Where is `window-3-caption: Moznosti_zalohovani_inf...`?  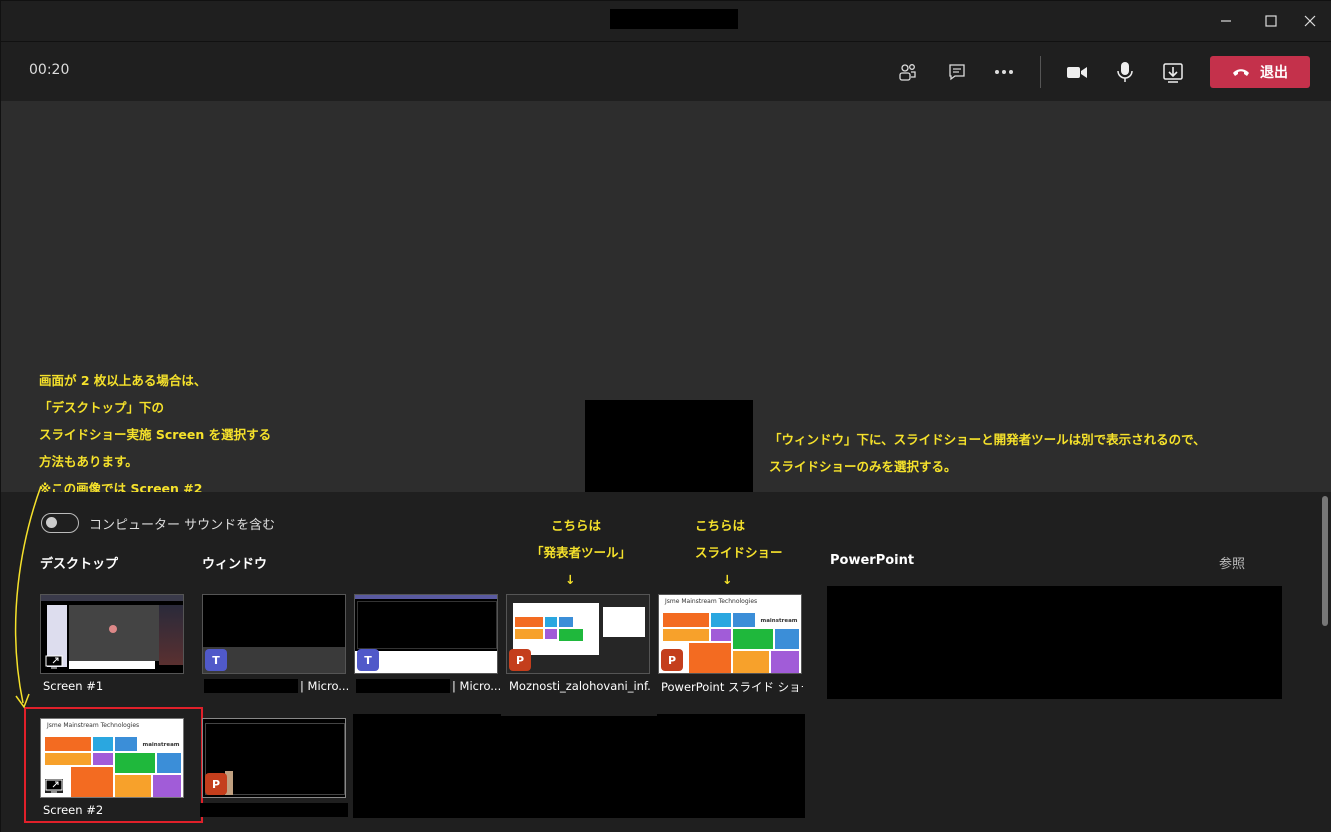
window-3-caption: Moznosti_zalohovani_inf... is located at coordinates (580, 686).